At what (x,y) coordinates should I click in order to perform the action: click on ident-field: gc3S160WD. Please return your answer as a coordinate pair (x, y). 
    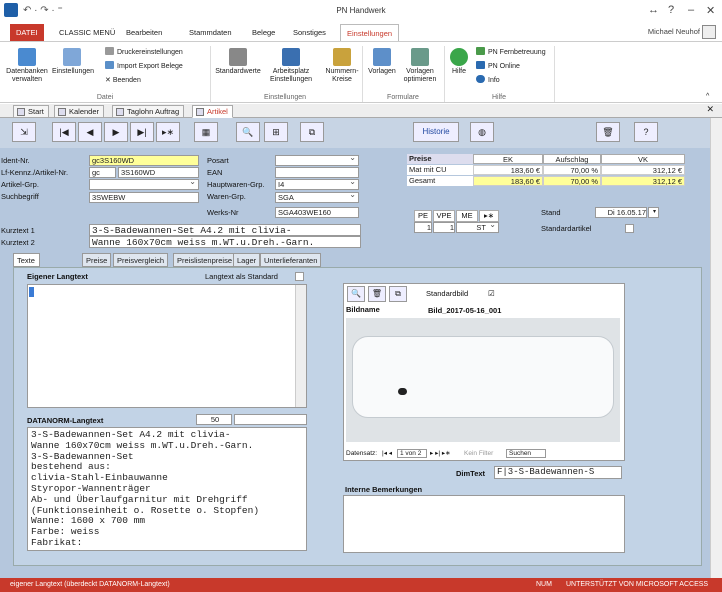
    Looking at the image, I should click on (144, 160).